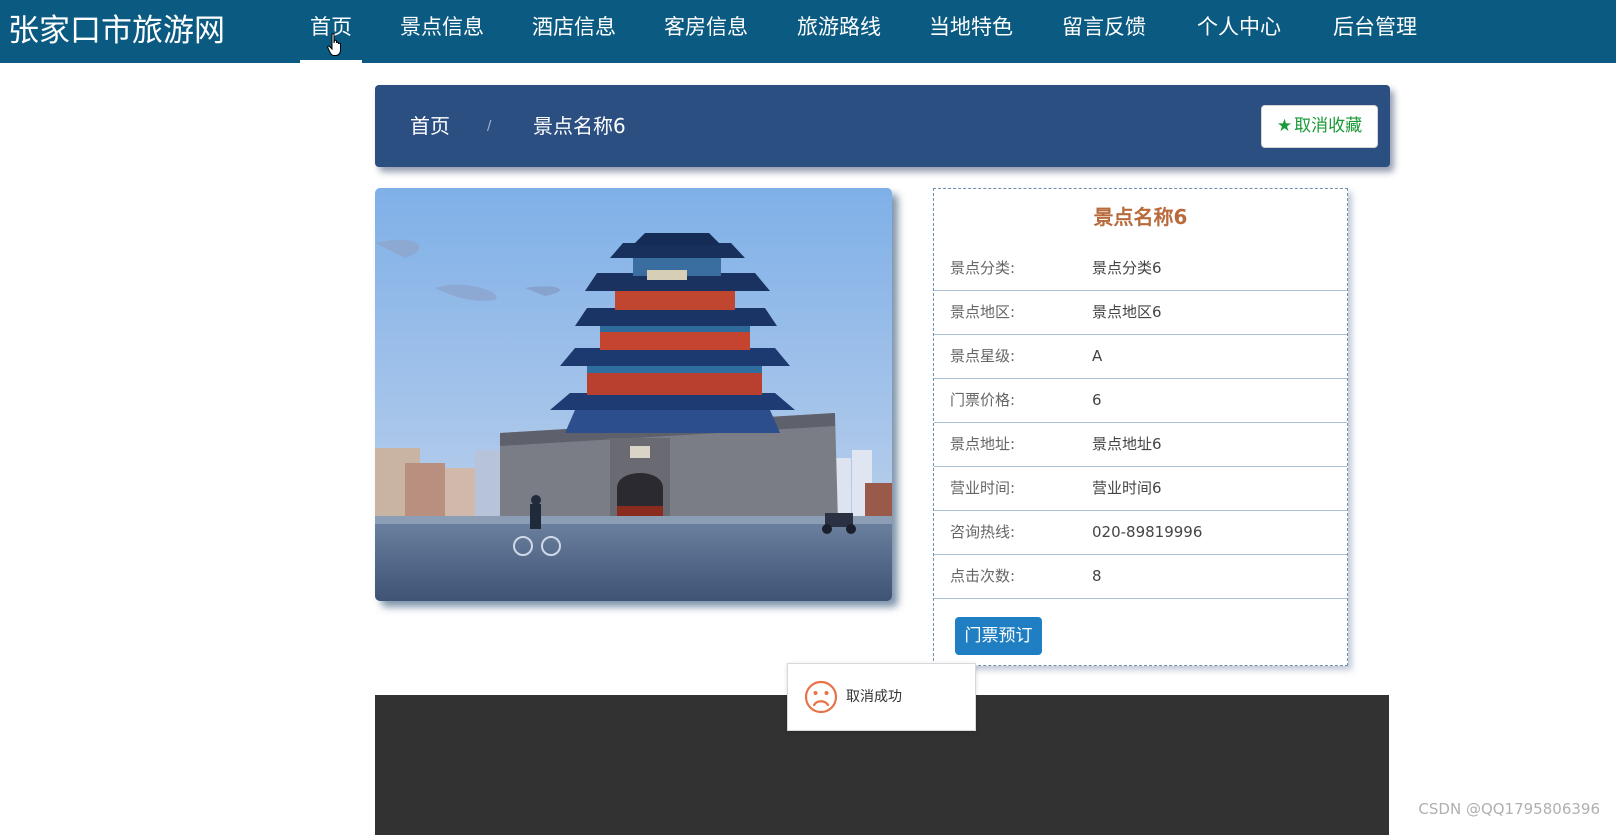 Image resolution: width=1616 pixels, height=835 pixels. What do you see at coordinates (1284, 126) in the screenshot?
I see `star-icon: ★` at bounding box center [1284, 126].